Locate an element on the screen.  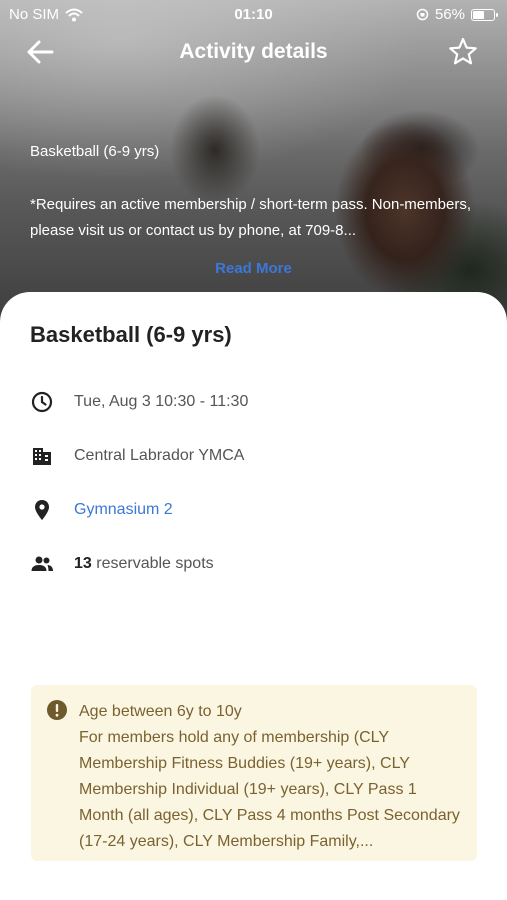
room-link: Gymnasium 2 is located at coordinates (123, 510).